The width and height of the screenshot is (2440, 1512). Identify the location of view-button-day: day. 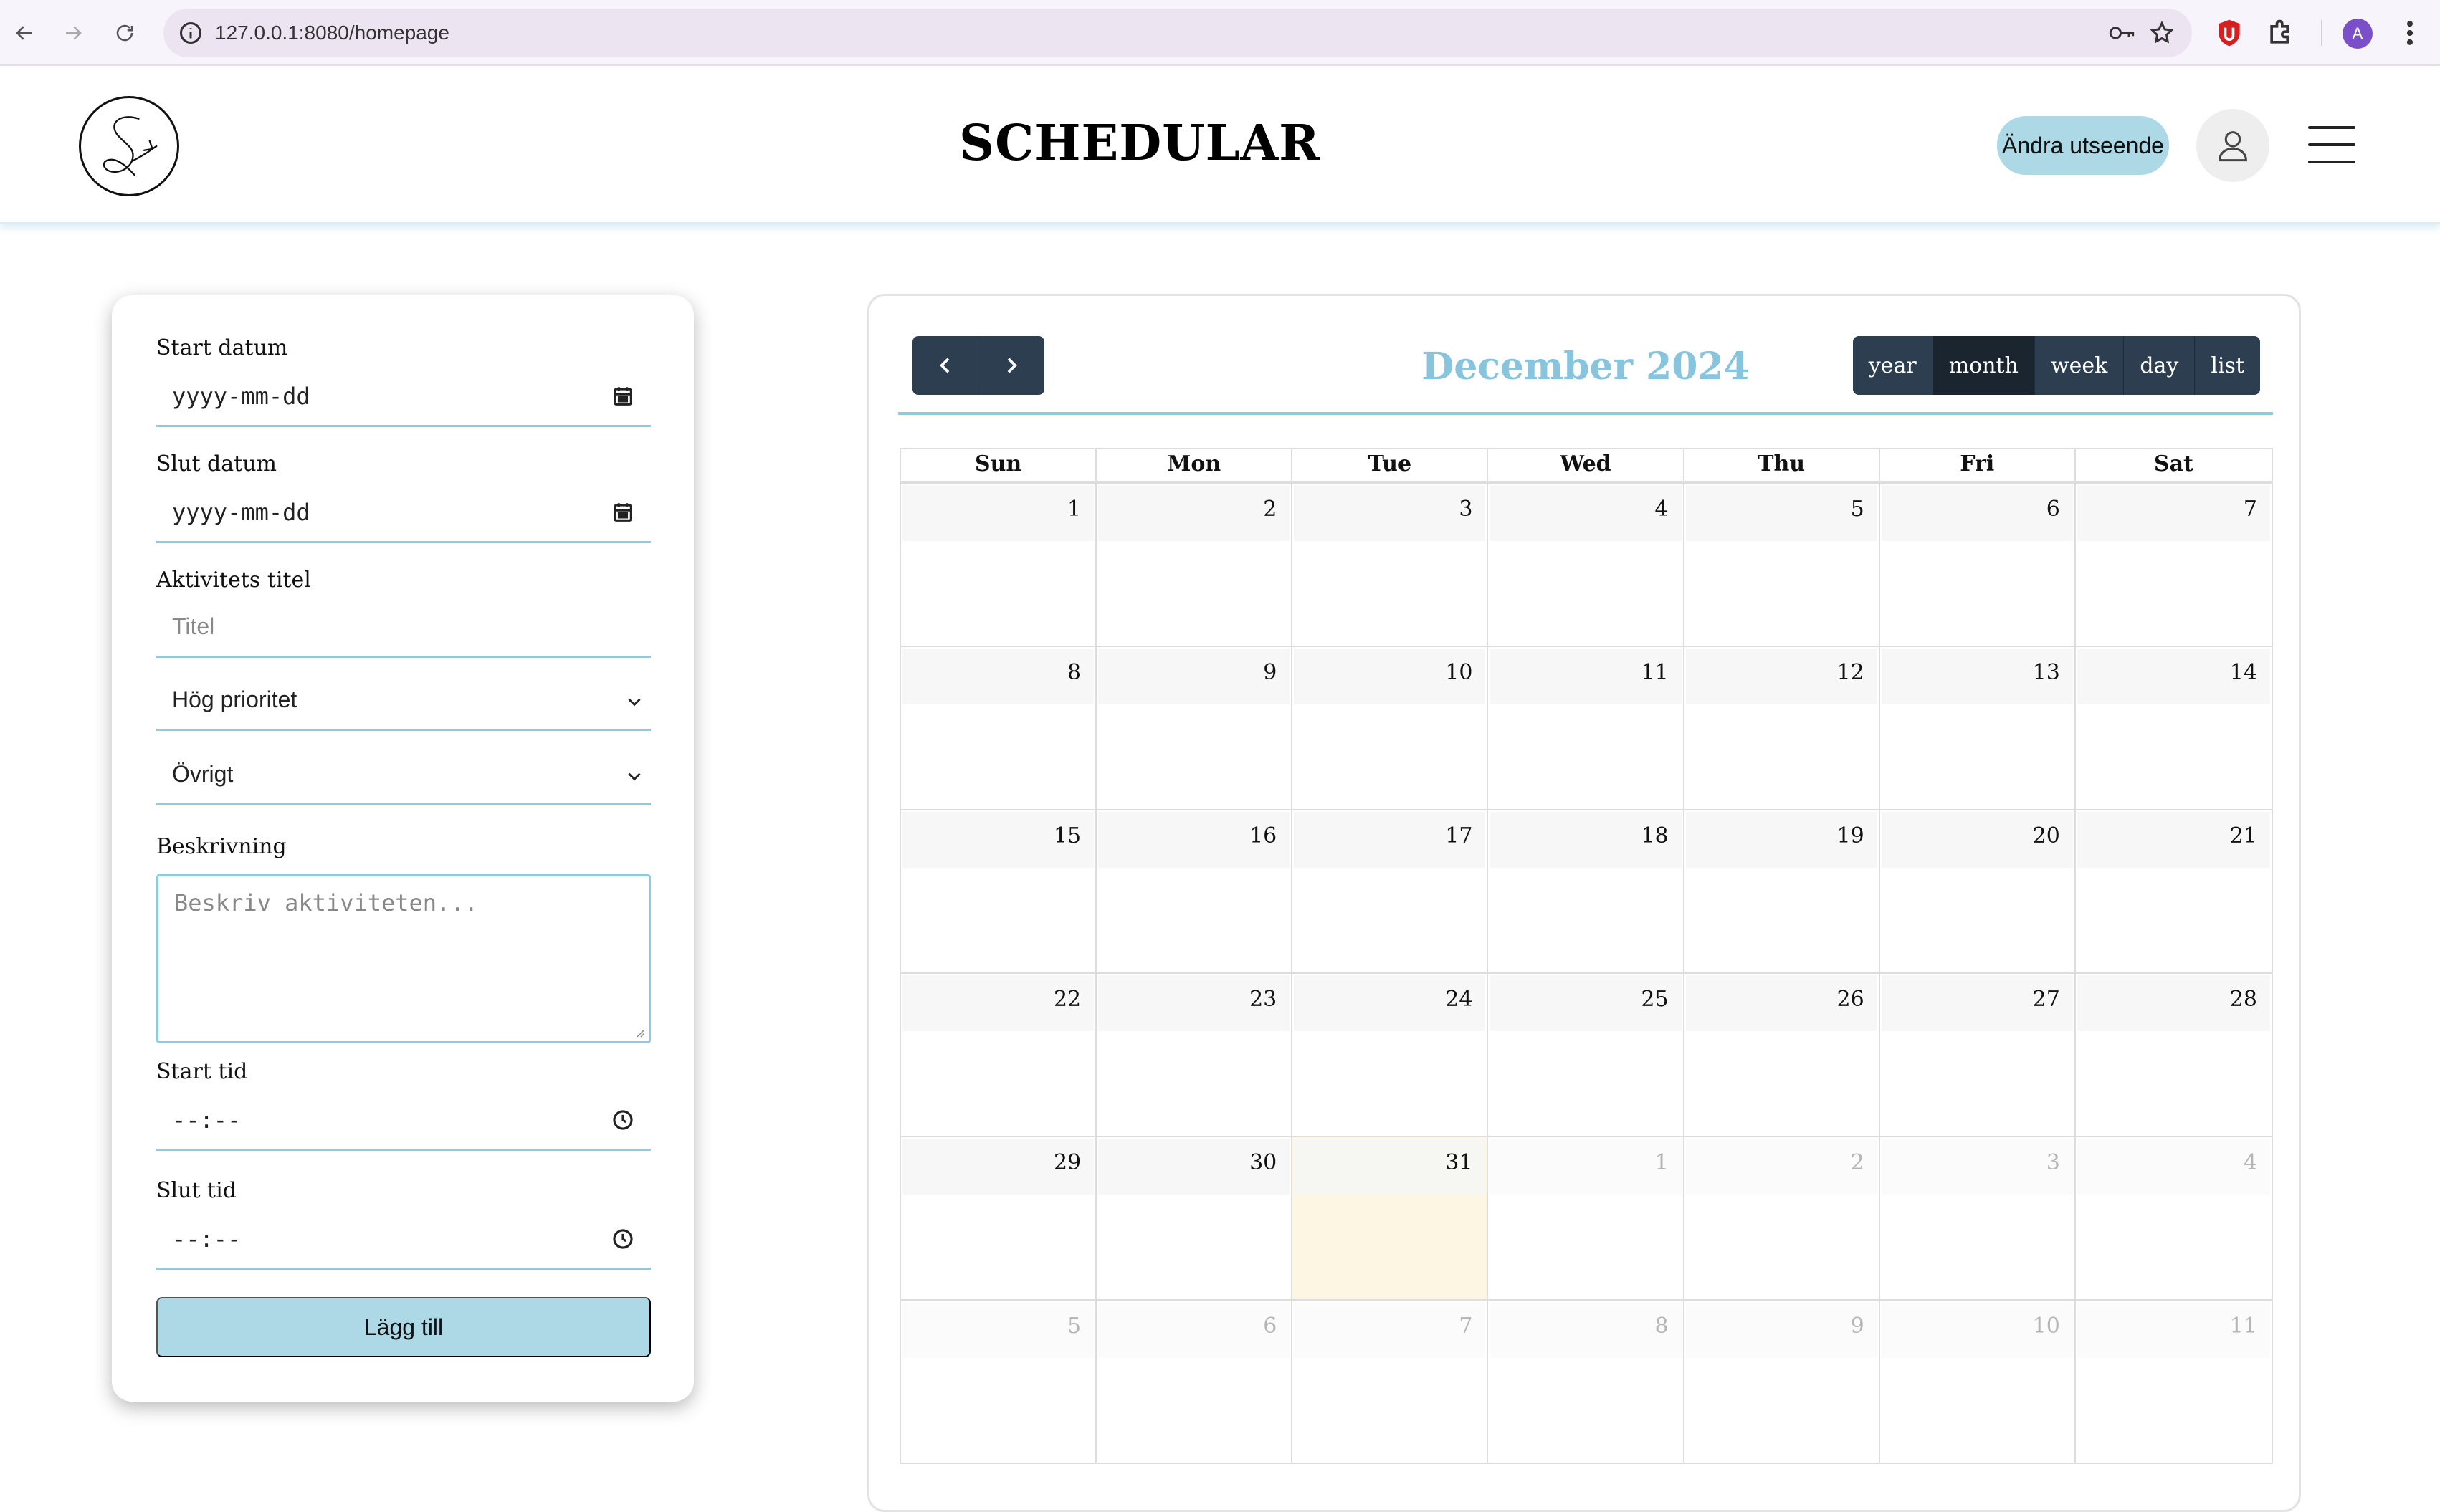
(2160, 365).